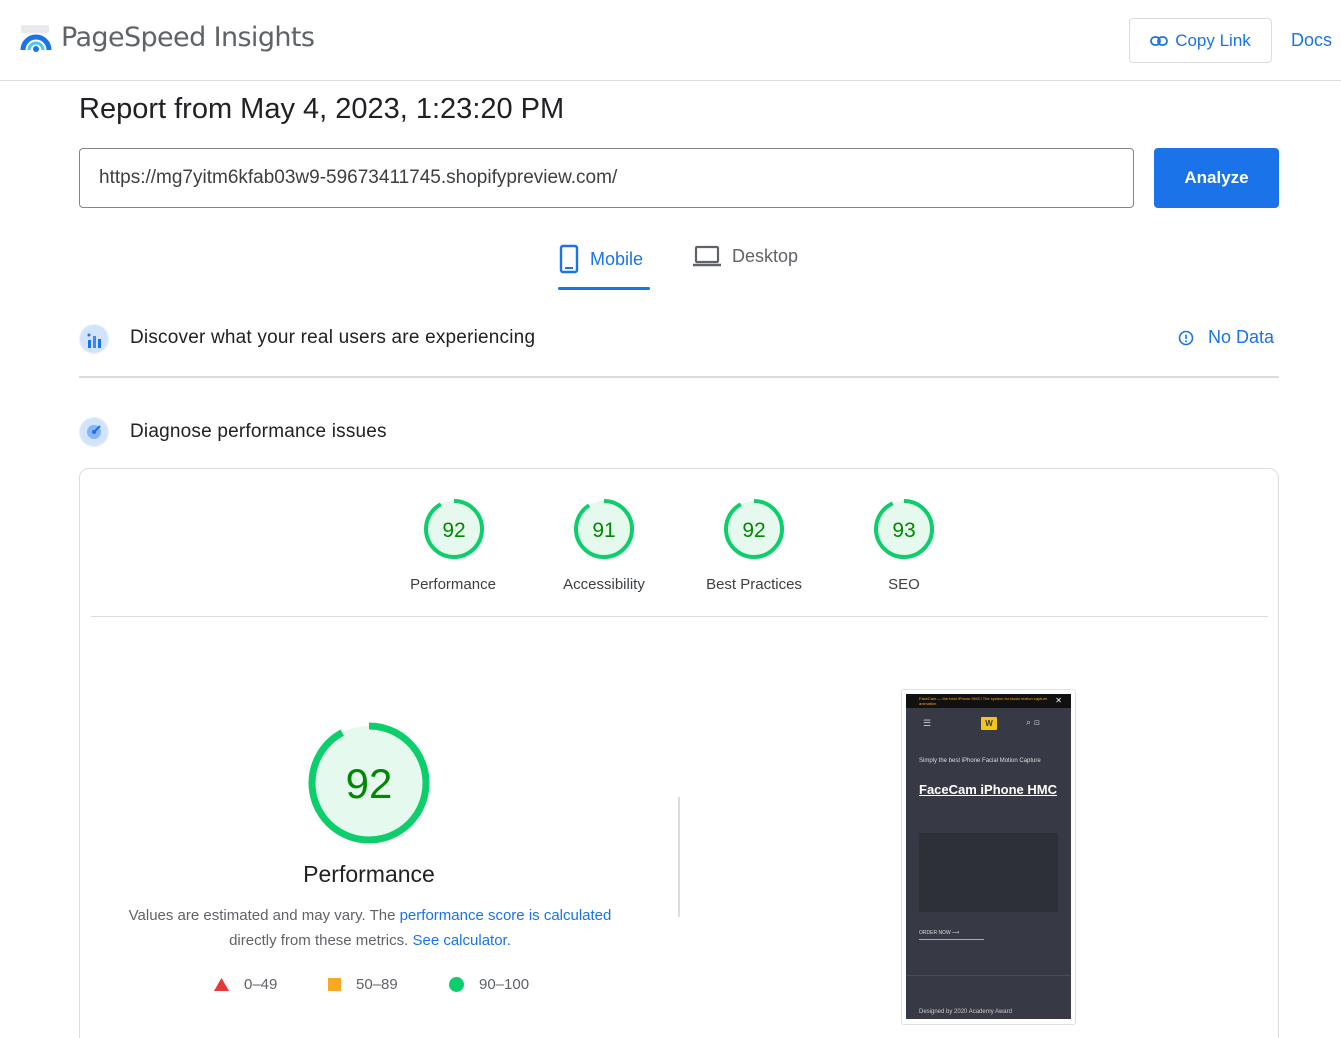 This screenshot has height=1038, width=1341. Describe the element at coordinates (36, 39) in the screenshot. I see `pagespeed-logo-icon` at that location.